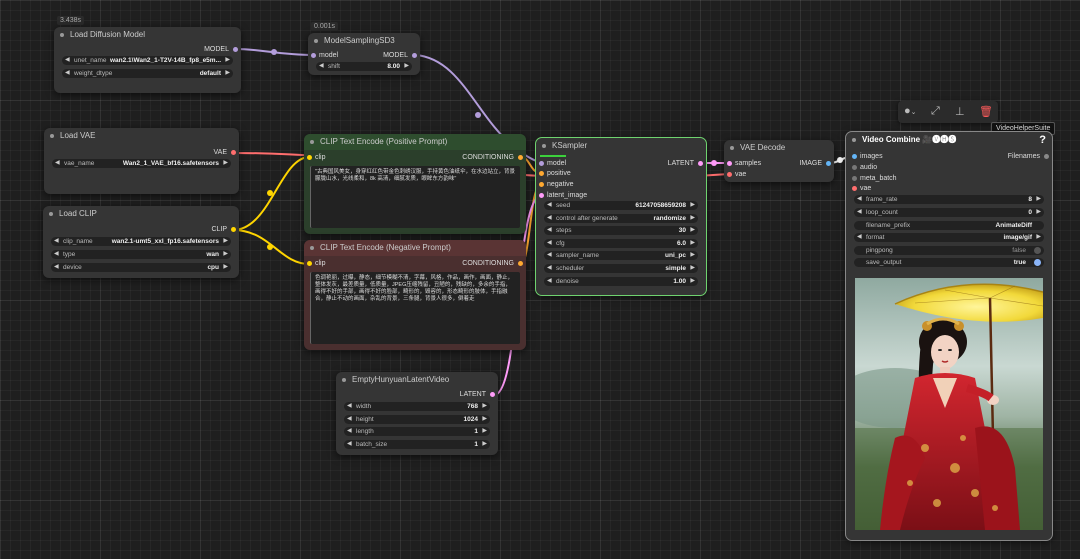 This screenshot has height=559, width=1080. Describe the element at coordinates (233, 152) in the screenshot. I see `output-vae-dot` at that location.